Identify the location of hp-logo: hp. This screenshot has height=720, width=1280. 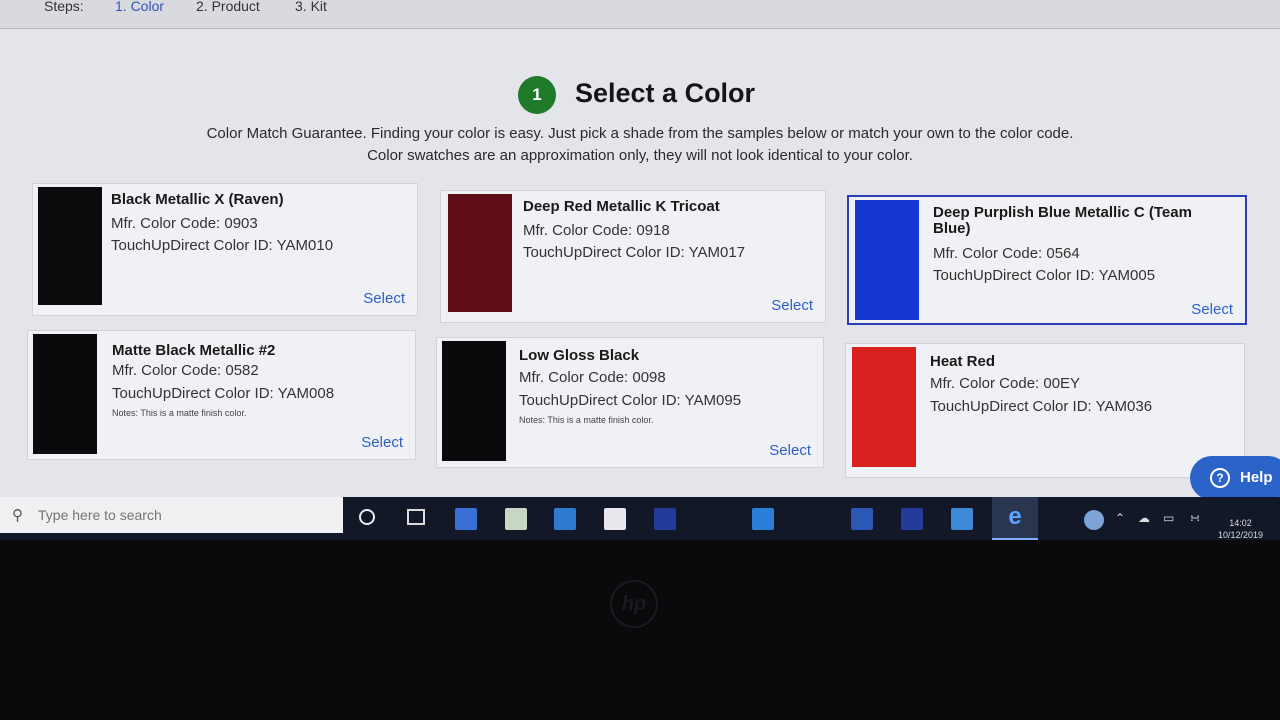
(634, 604).